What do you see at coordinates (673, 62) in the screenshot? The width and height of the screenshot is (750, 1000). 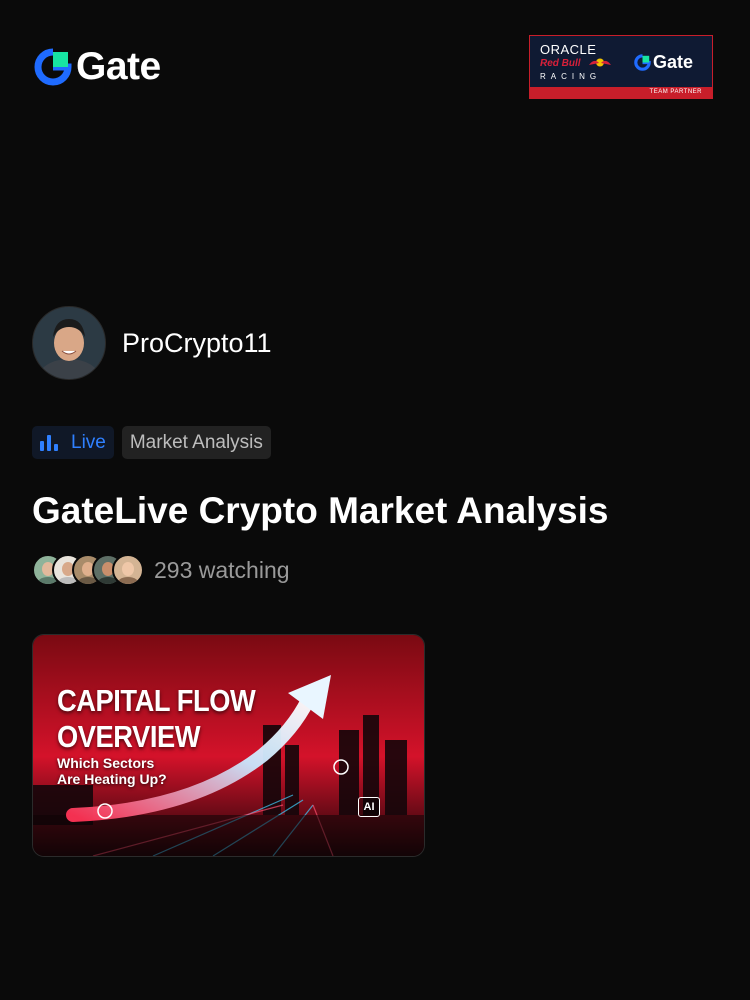 I see `partner-badge-gate-text: Gate` at bounding box center [673, 62].